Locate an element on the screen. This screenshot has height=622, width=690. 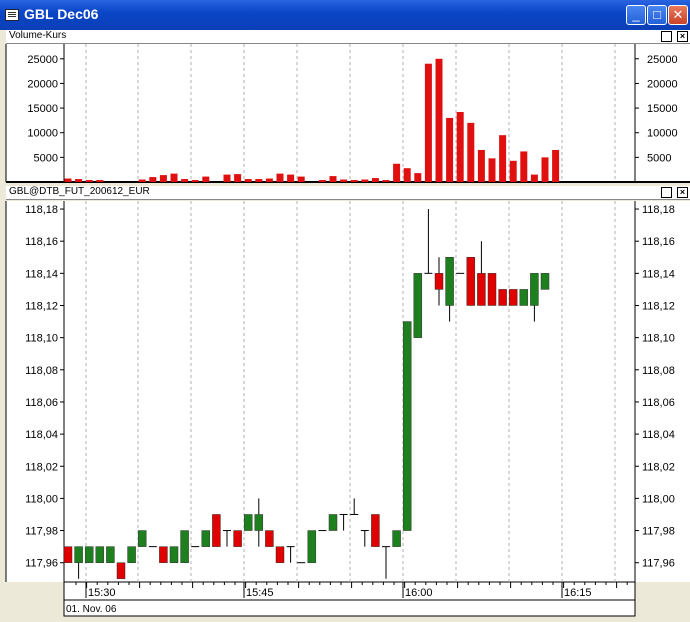
volume-ytick-label-right: 10000 is located at coordinates (662, 134).